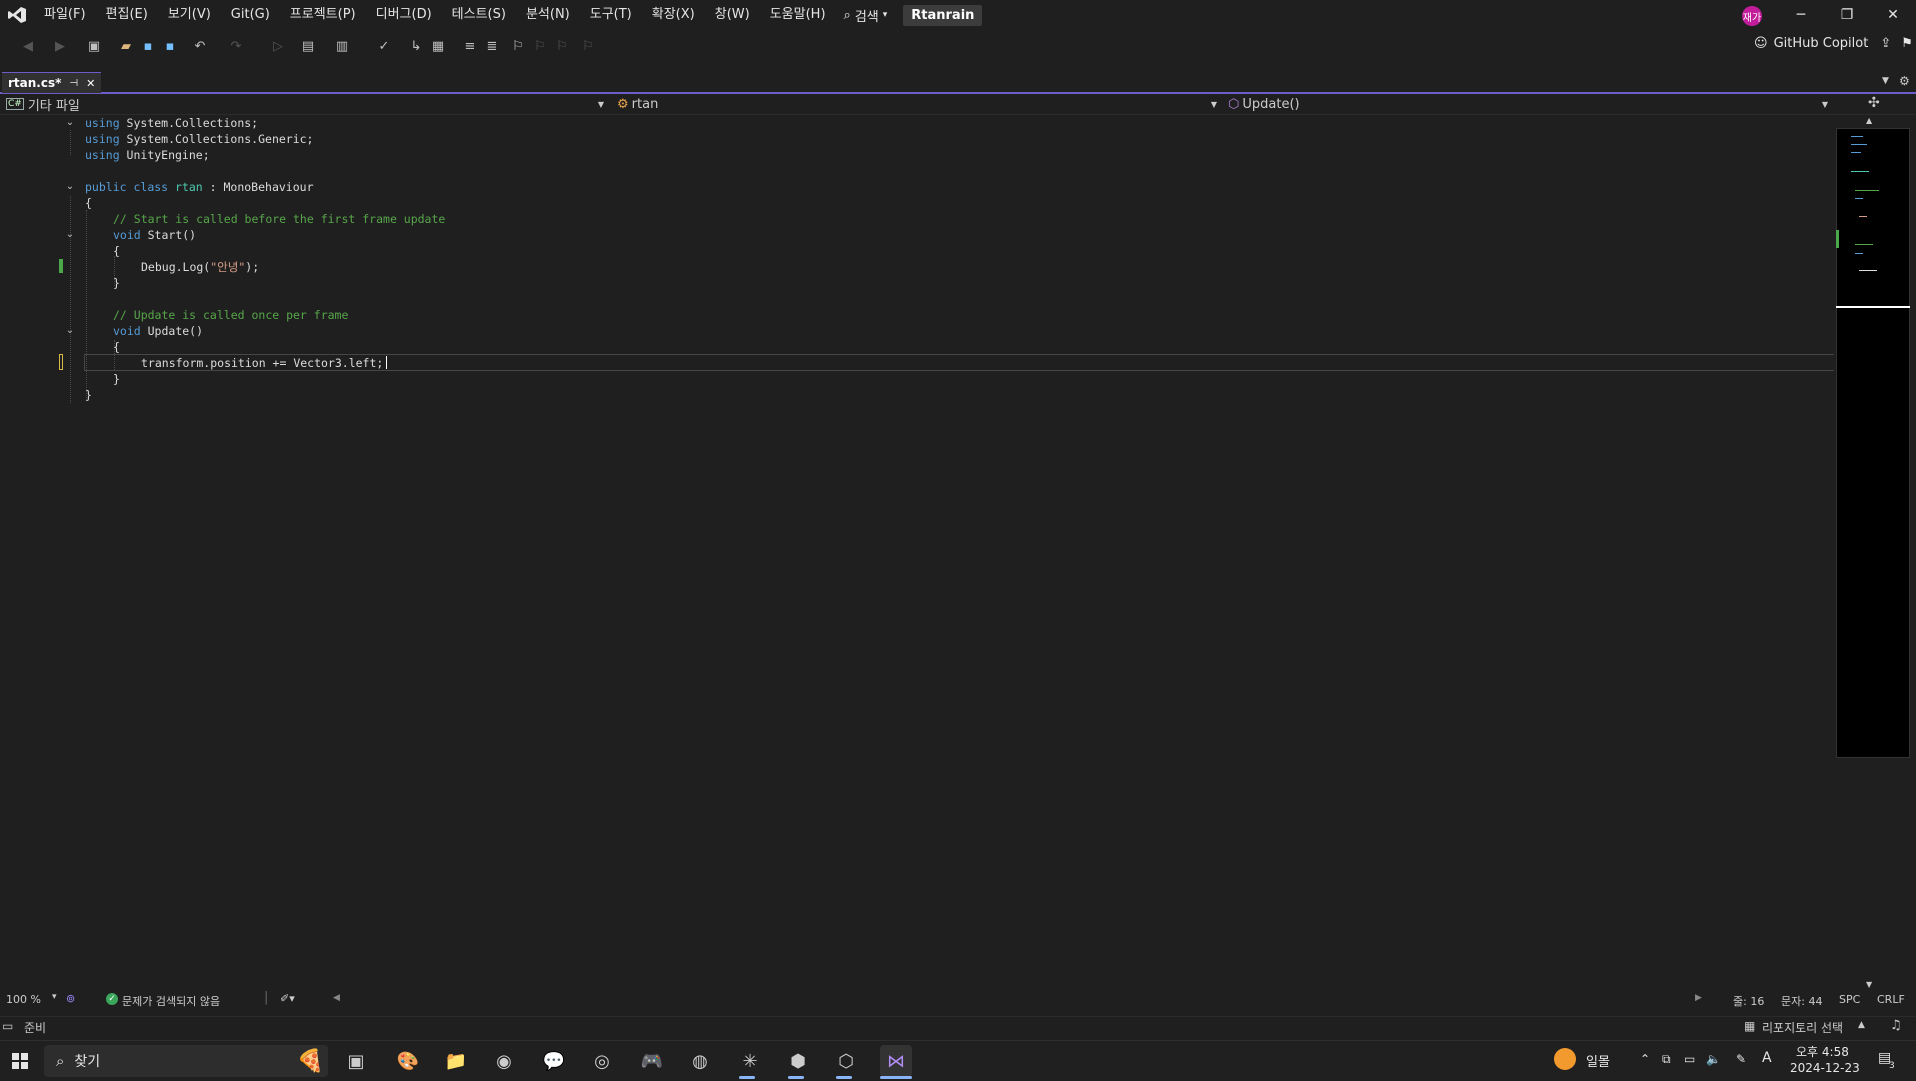  What do you see at coordinates (943, 15) in the screenshot?
I see `solution-name: Rtanrain` at bounding box center [943, 15].